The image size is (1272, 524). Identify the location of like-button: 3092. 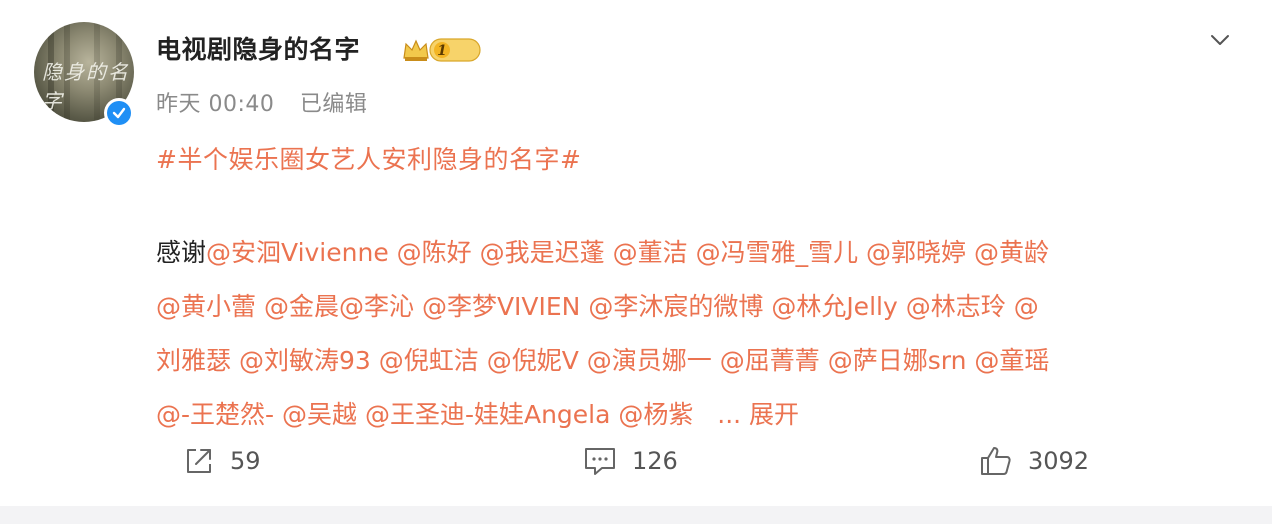
(1033, 461).